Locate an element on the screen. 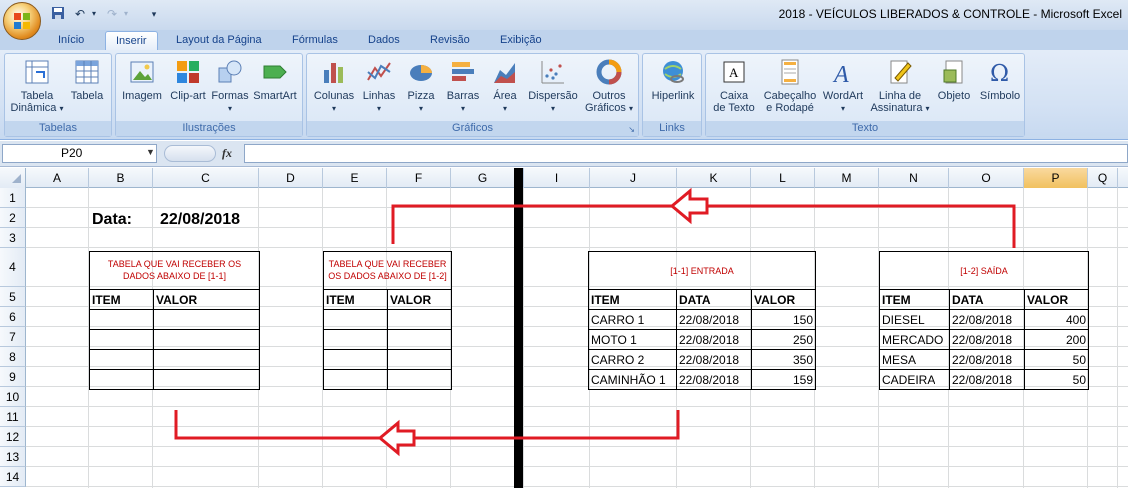  top-connector-left-line is located at coordinates (532, 224).